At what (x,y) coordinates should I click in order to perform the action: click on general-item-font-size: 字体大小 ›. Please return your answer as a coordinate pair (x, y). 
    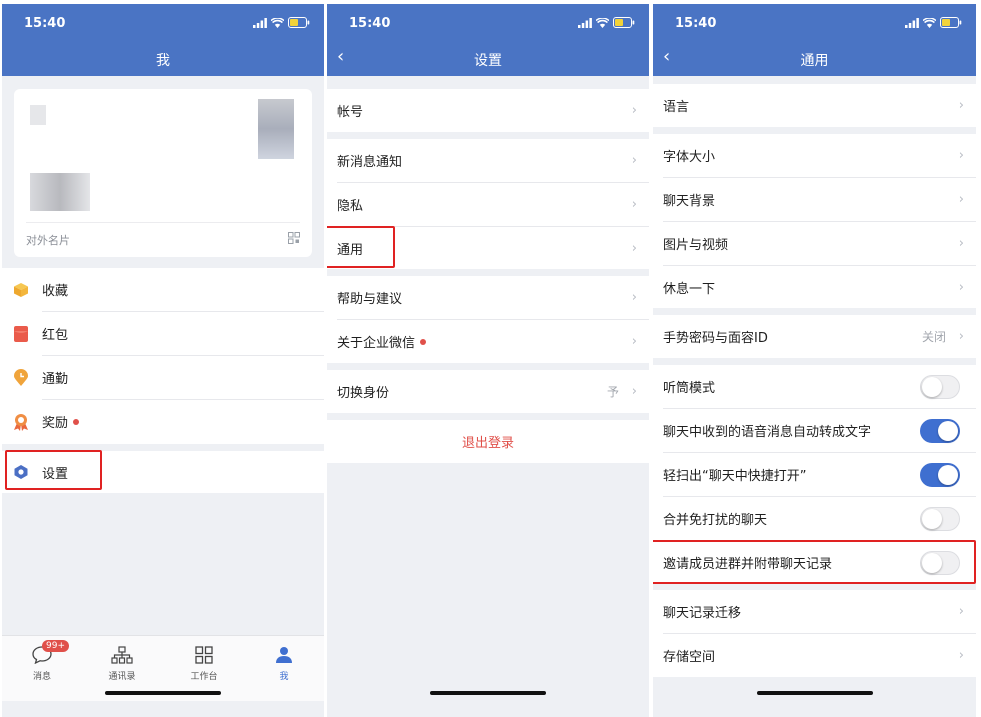
    Looking at the image, I should click on (814, 155).